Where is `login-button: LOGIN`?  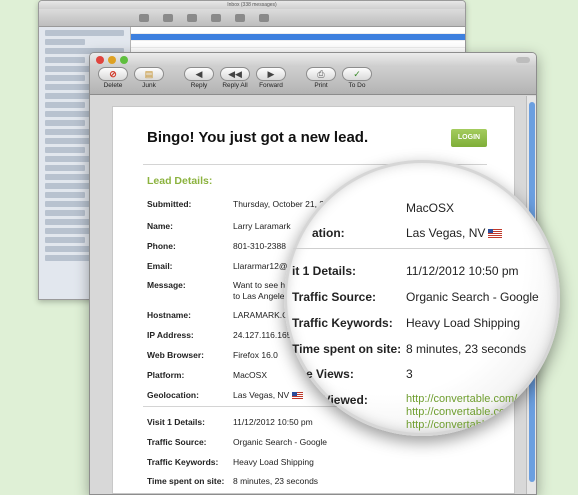 login-button: LOGIN is located at coordinates (469, 138).